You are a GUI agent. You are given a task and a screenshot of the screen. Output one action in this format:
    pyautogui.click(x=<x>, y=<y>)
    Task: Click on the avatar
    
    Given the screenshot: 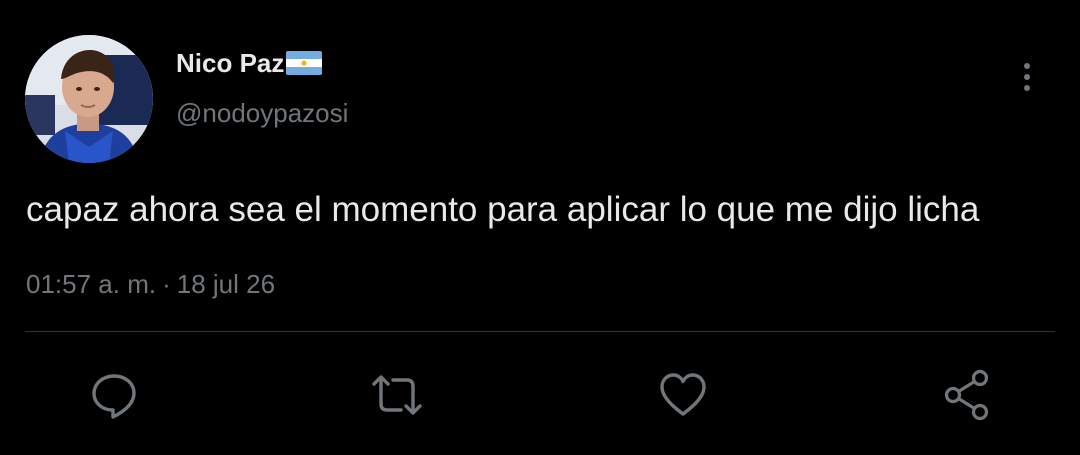 What is the action you would take?
    pyautogui.click(x=89, y=99)
    